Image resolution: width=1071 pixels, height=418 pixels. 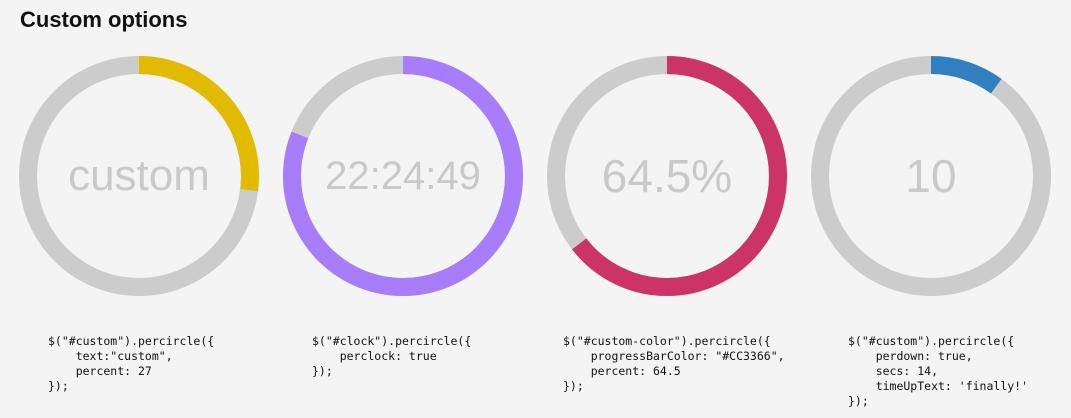 I want to click on custom-color-percircle: 64.5%, so click(x=667, y=176).